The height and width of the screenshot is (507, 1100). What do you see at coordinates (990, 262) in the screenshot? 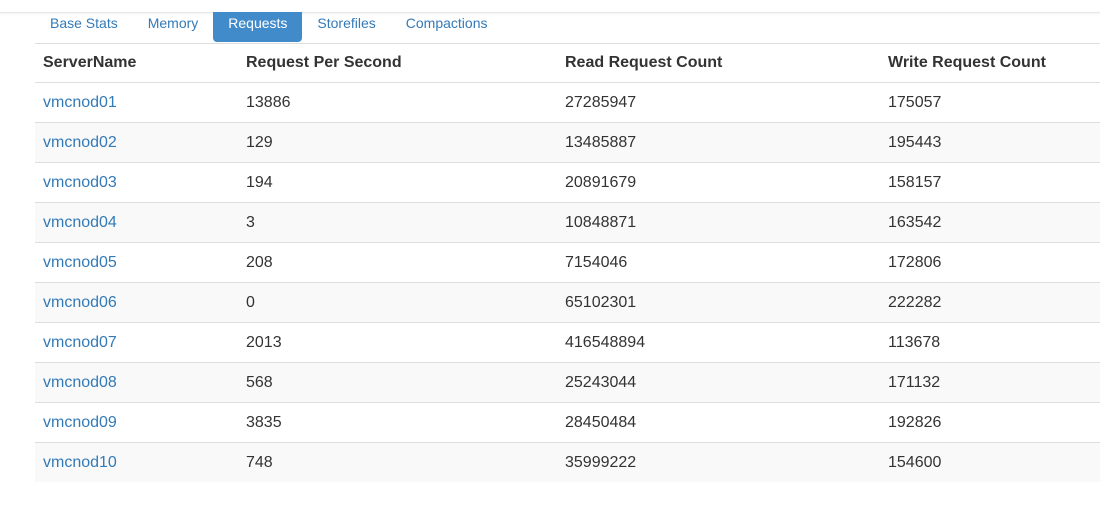
I see `write-request-count-cell: 172806` at bounding box center [990, 262].